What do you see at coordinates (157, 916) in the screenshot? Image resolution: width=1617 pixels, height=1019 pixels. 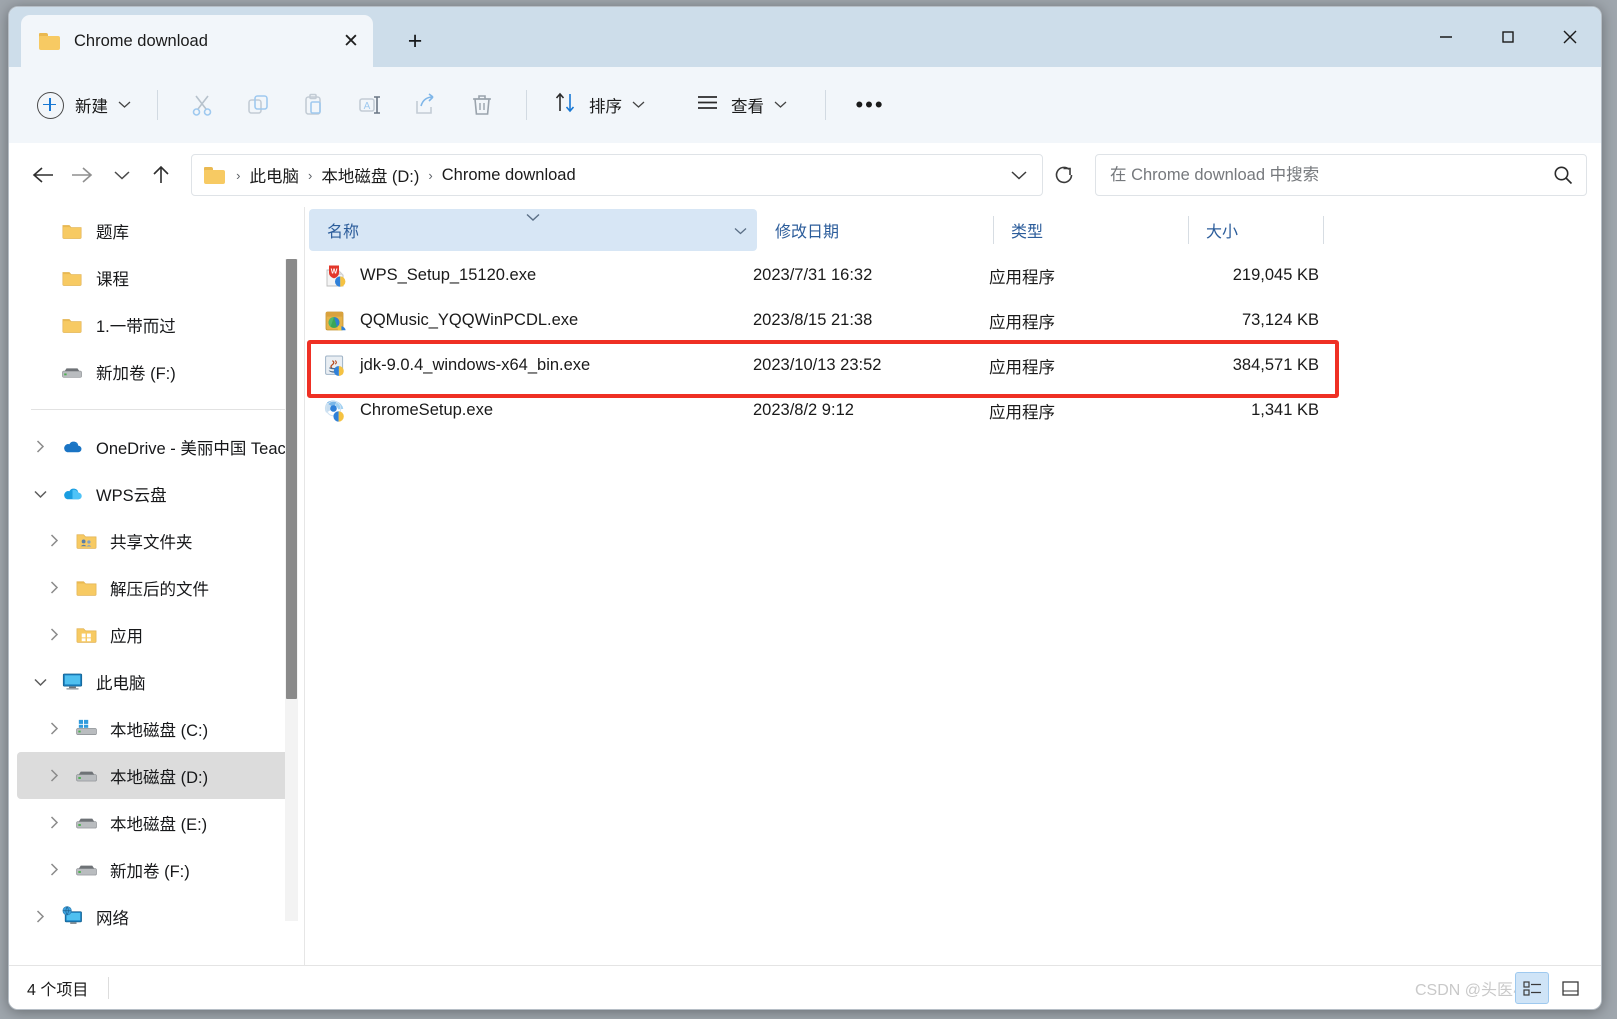 I see `sidebar-item-10: 网络` at bounding box center [157, 916].